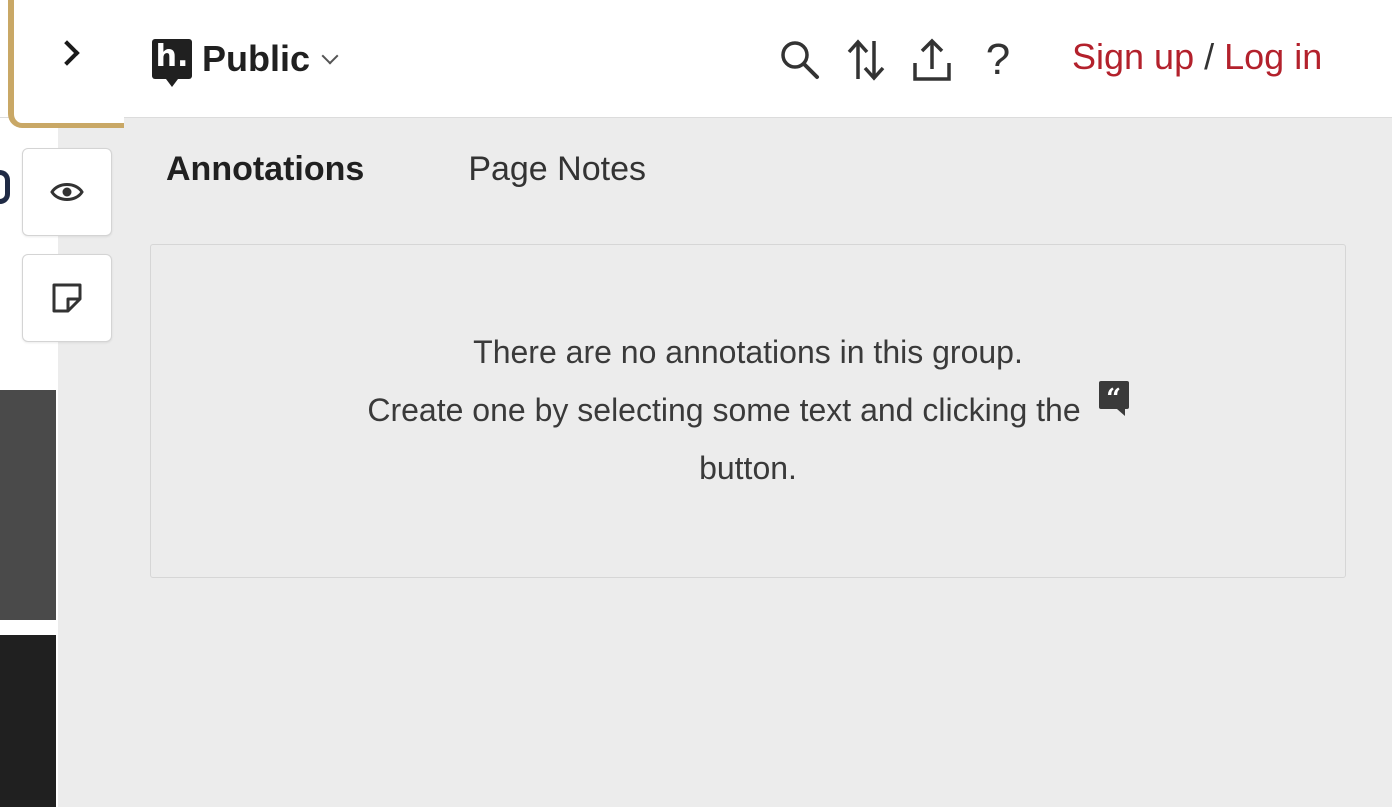 The image size is (1392, 807). What do you see at coordinates (5, 187) in the screenshot?
I see `host-page-fragment` at bounding box center [5, 187].